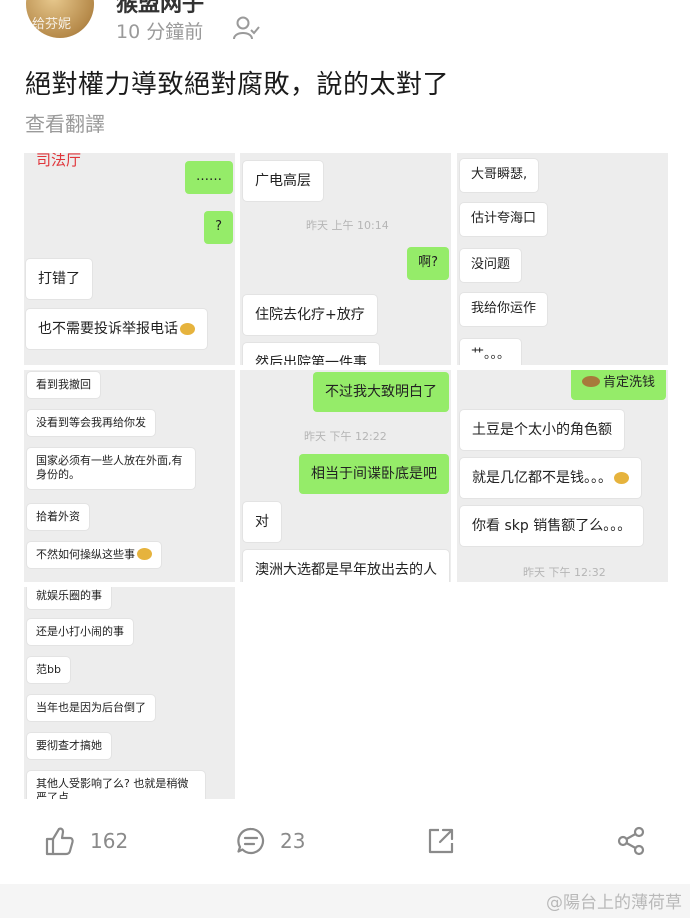  Describe the element at coordinates (283, 181) in the screenshot. I see `chat-bubble: 广电高层` at that location.